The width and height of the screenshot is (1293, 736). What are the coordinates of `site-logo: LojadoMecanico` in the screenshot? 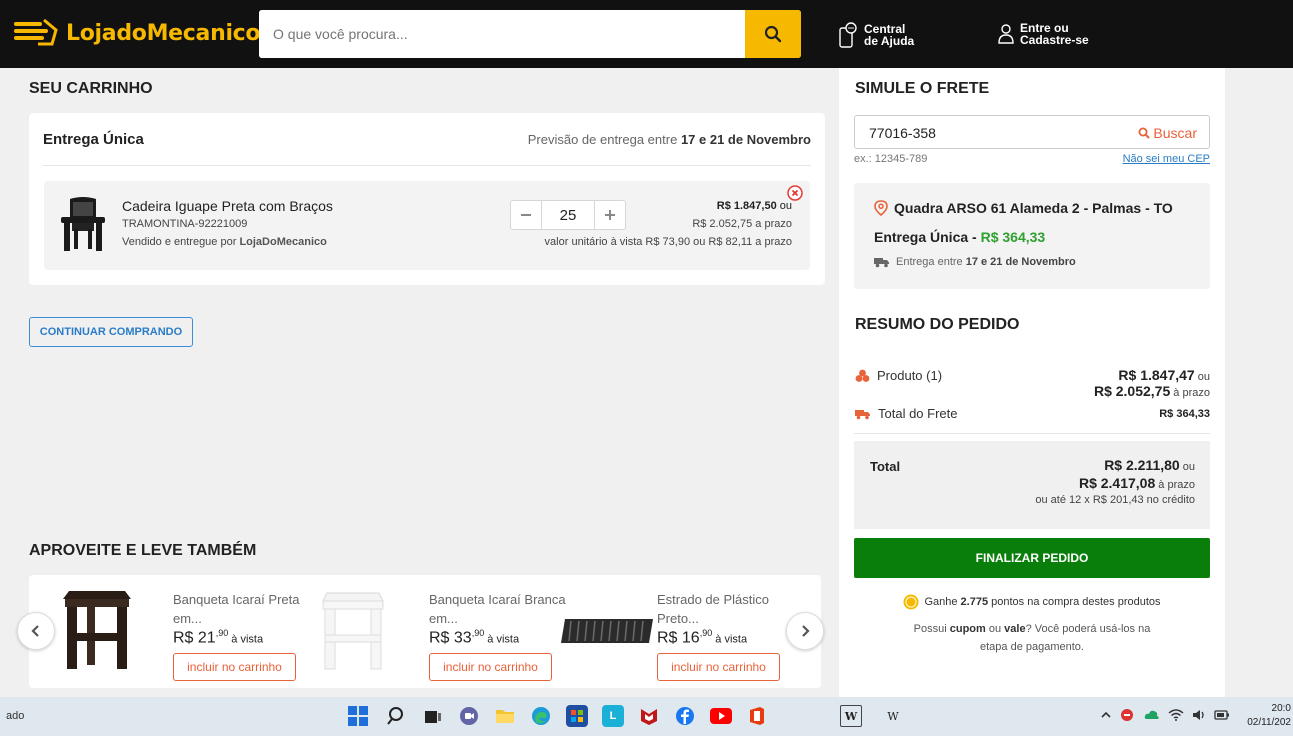 It's located at (137, 33).